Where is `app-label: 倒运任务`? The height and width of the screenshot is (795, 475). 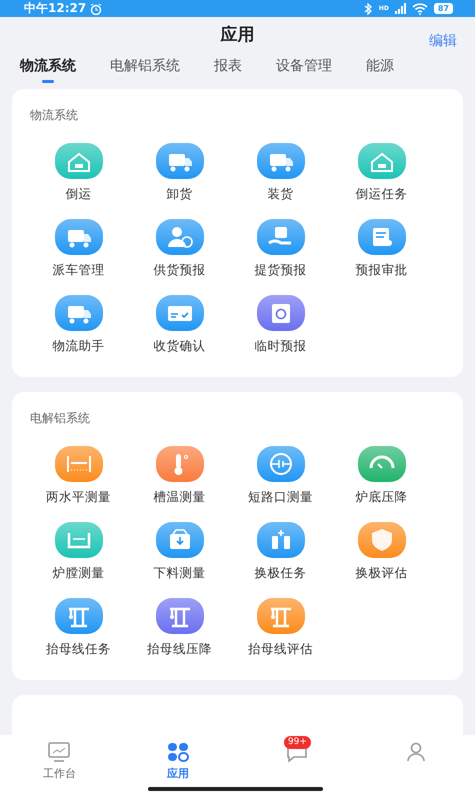
app-label: 倒运任务 is located at coordinates (382, 194).